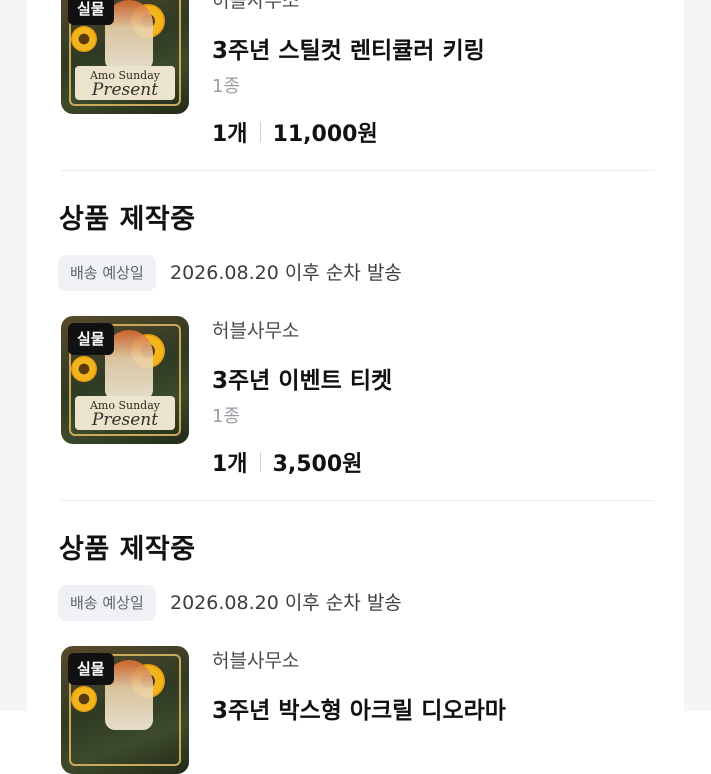  What do you see at coordinates (697, 355) in the screenshot?
I see `page-gutter-right` at bounding box center [697, 355].